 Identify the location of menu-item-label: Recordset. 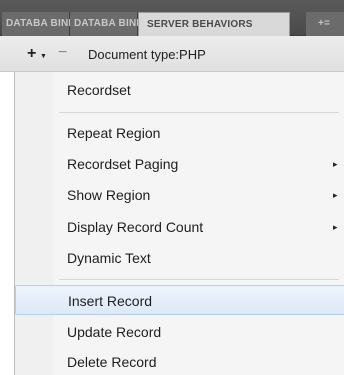
(99, 90).